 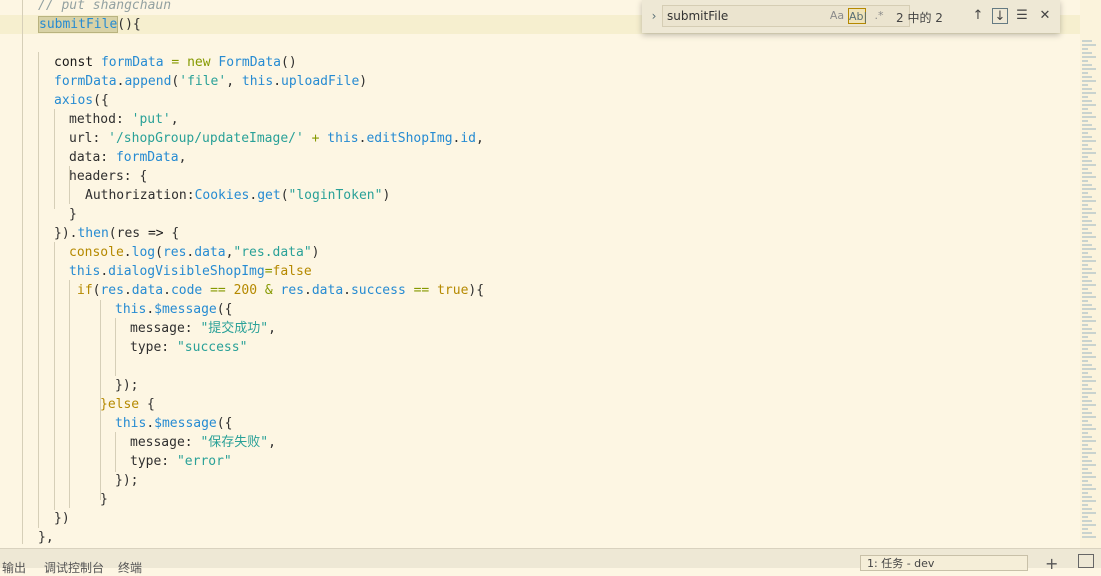 I want to click on code-line: }else {, so click(x=77, y=404).